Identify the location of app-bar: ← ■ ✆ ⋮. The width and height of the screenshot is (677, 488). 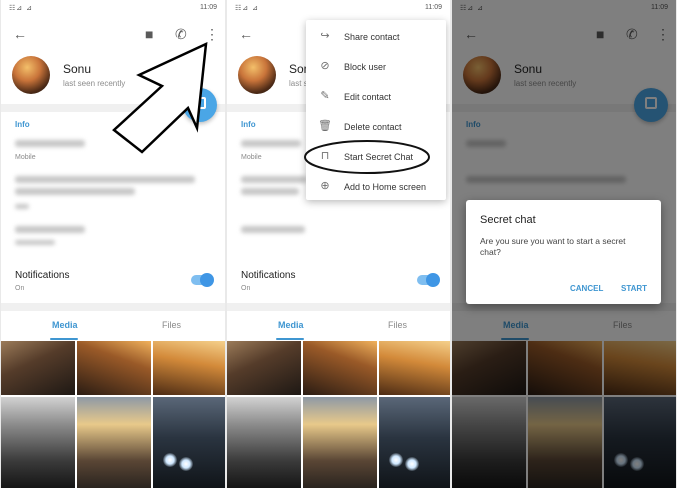
(113, 35).